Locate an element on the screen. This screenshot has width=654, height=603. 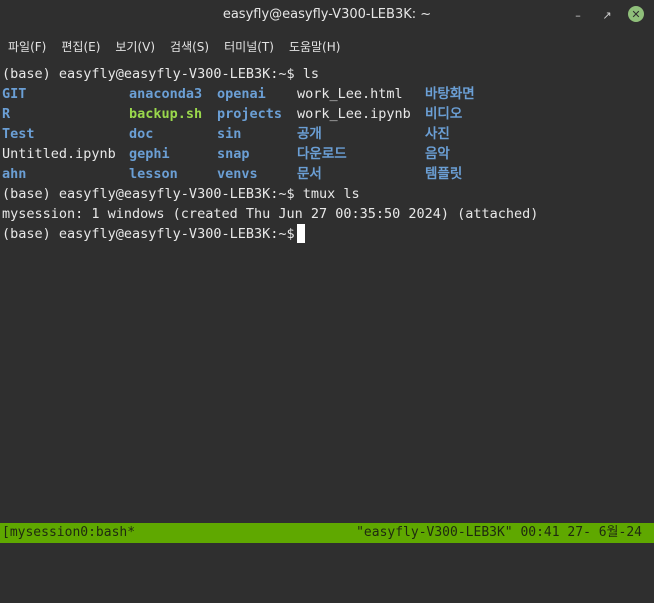
maximize-icon: ↗ is located at coordinates (607, 15).